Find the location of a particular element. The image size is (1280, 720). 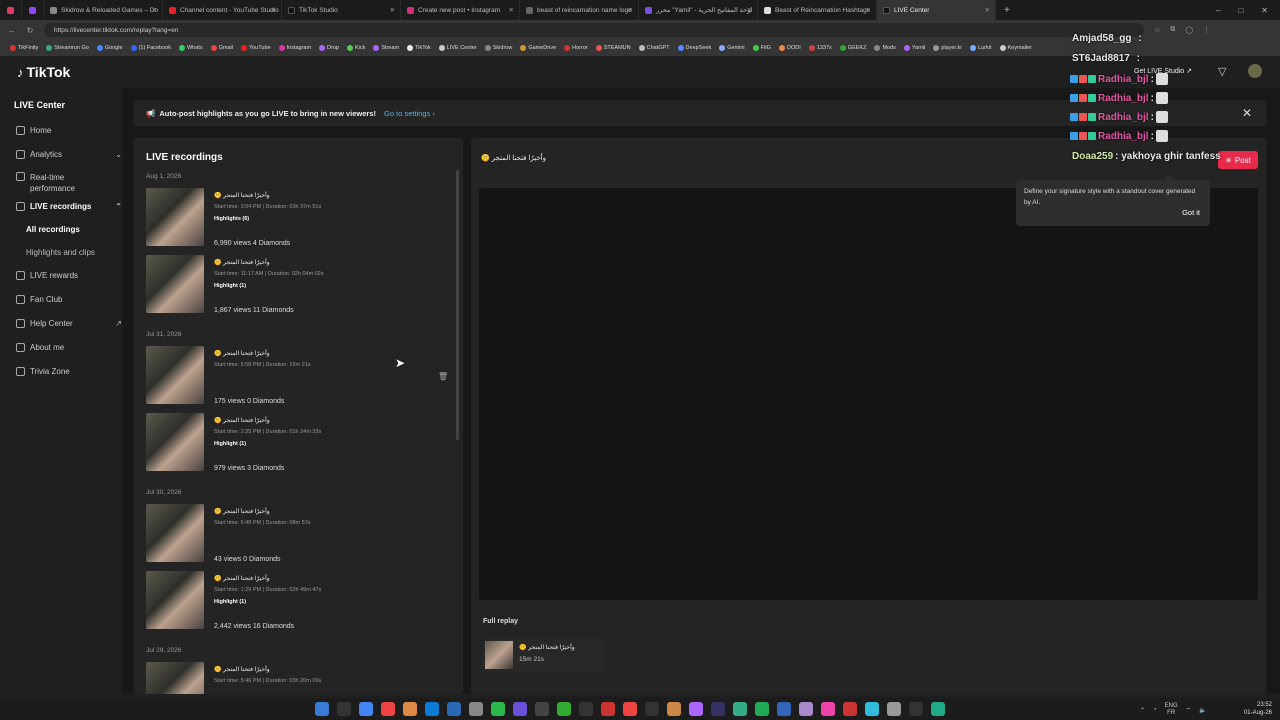

sidebar-item-help-center: Help Center ↗ is located at coordinates (69, 323).